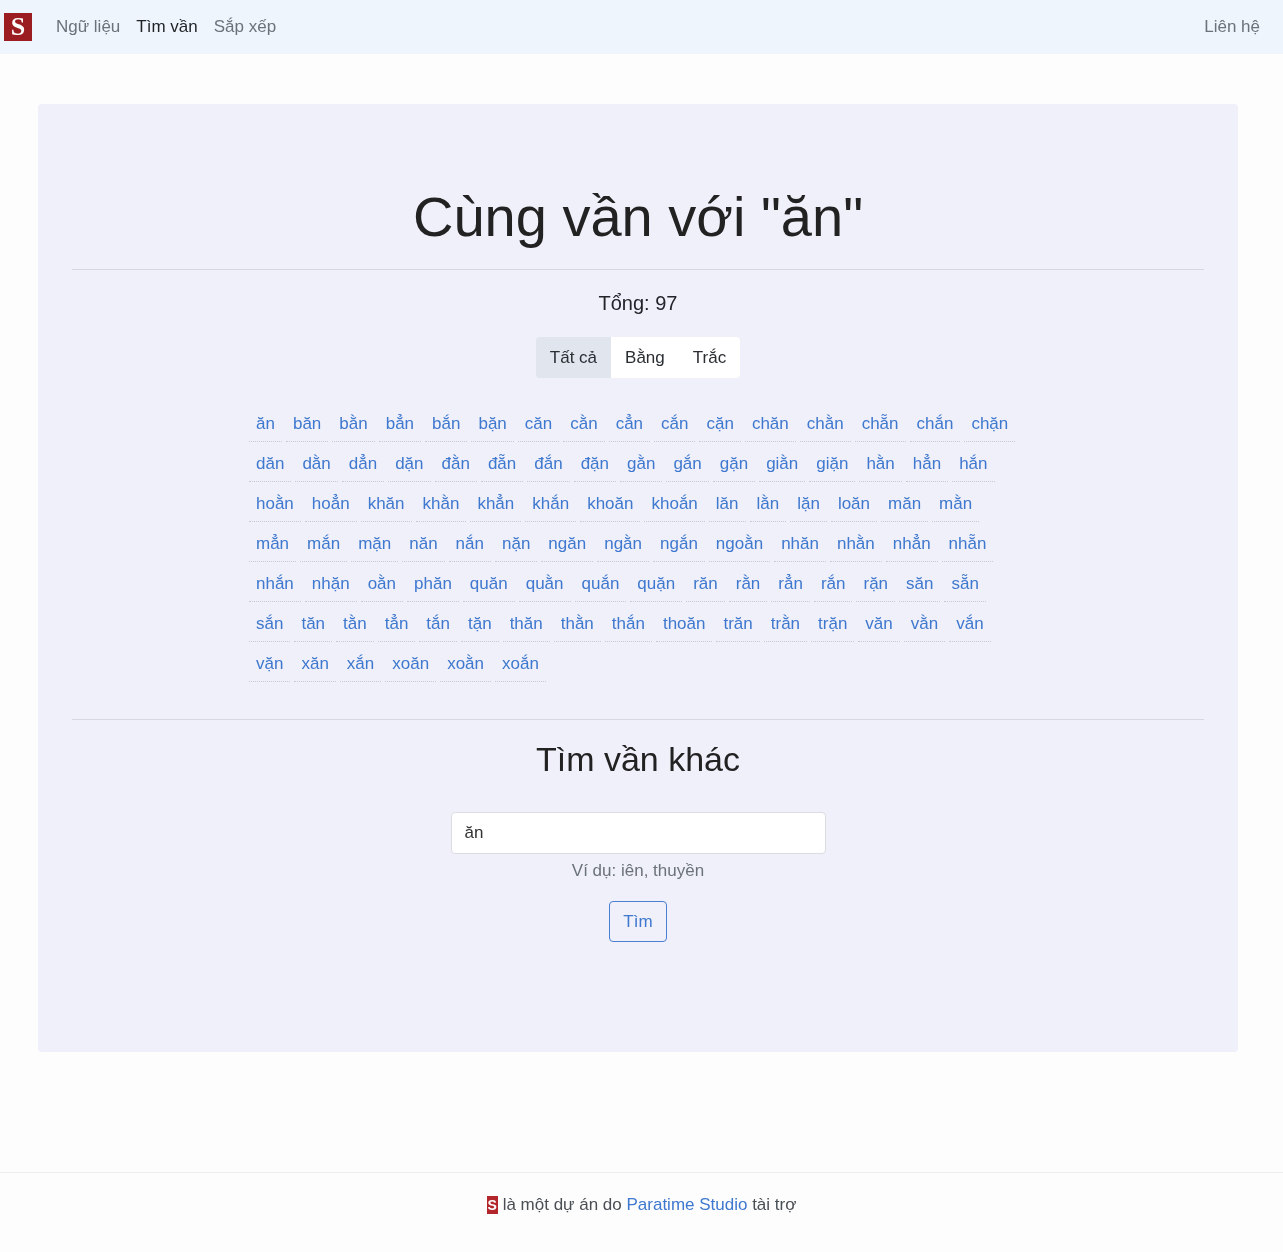 The width and height of the screenshot is (1283, 1252). Describe the element at coordinates (520, 664) in the screenshot. I see `rhyme-word-link: xoắn` at that location.